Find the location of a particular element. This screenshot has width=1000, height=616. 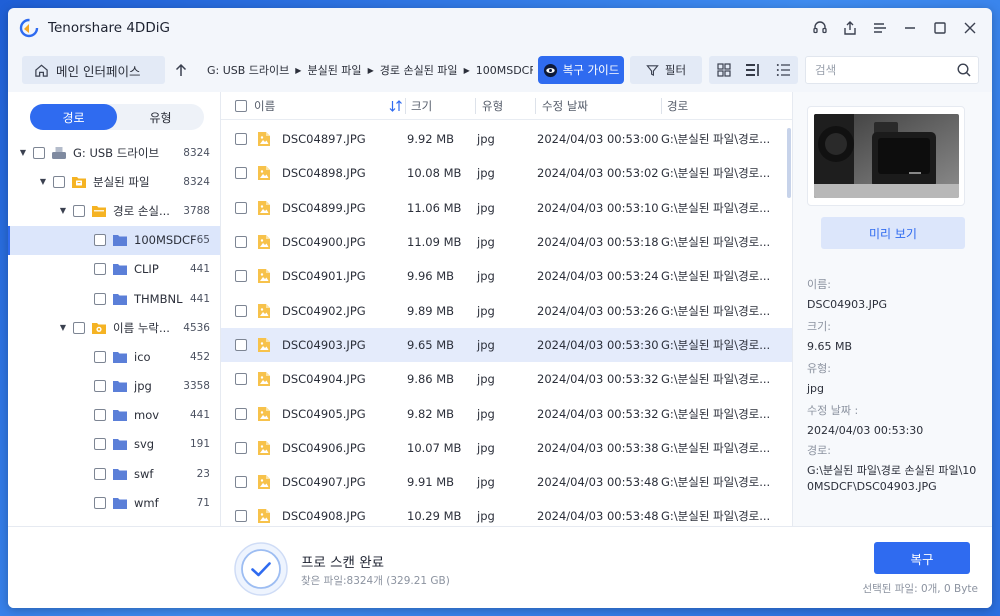

tree-item-wmf: wmf 71 is located at coordinates (114, 502).